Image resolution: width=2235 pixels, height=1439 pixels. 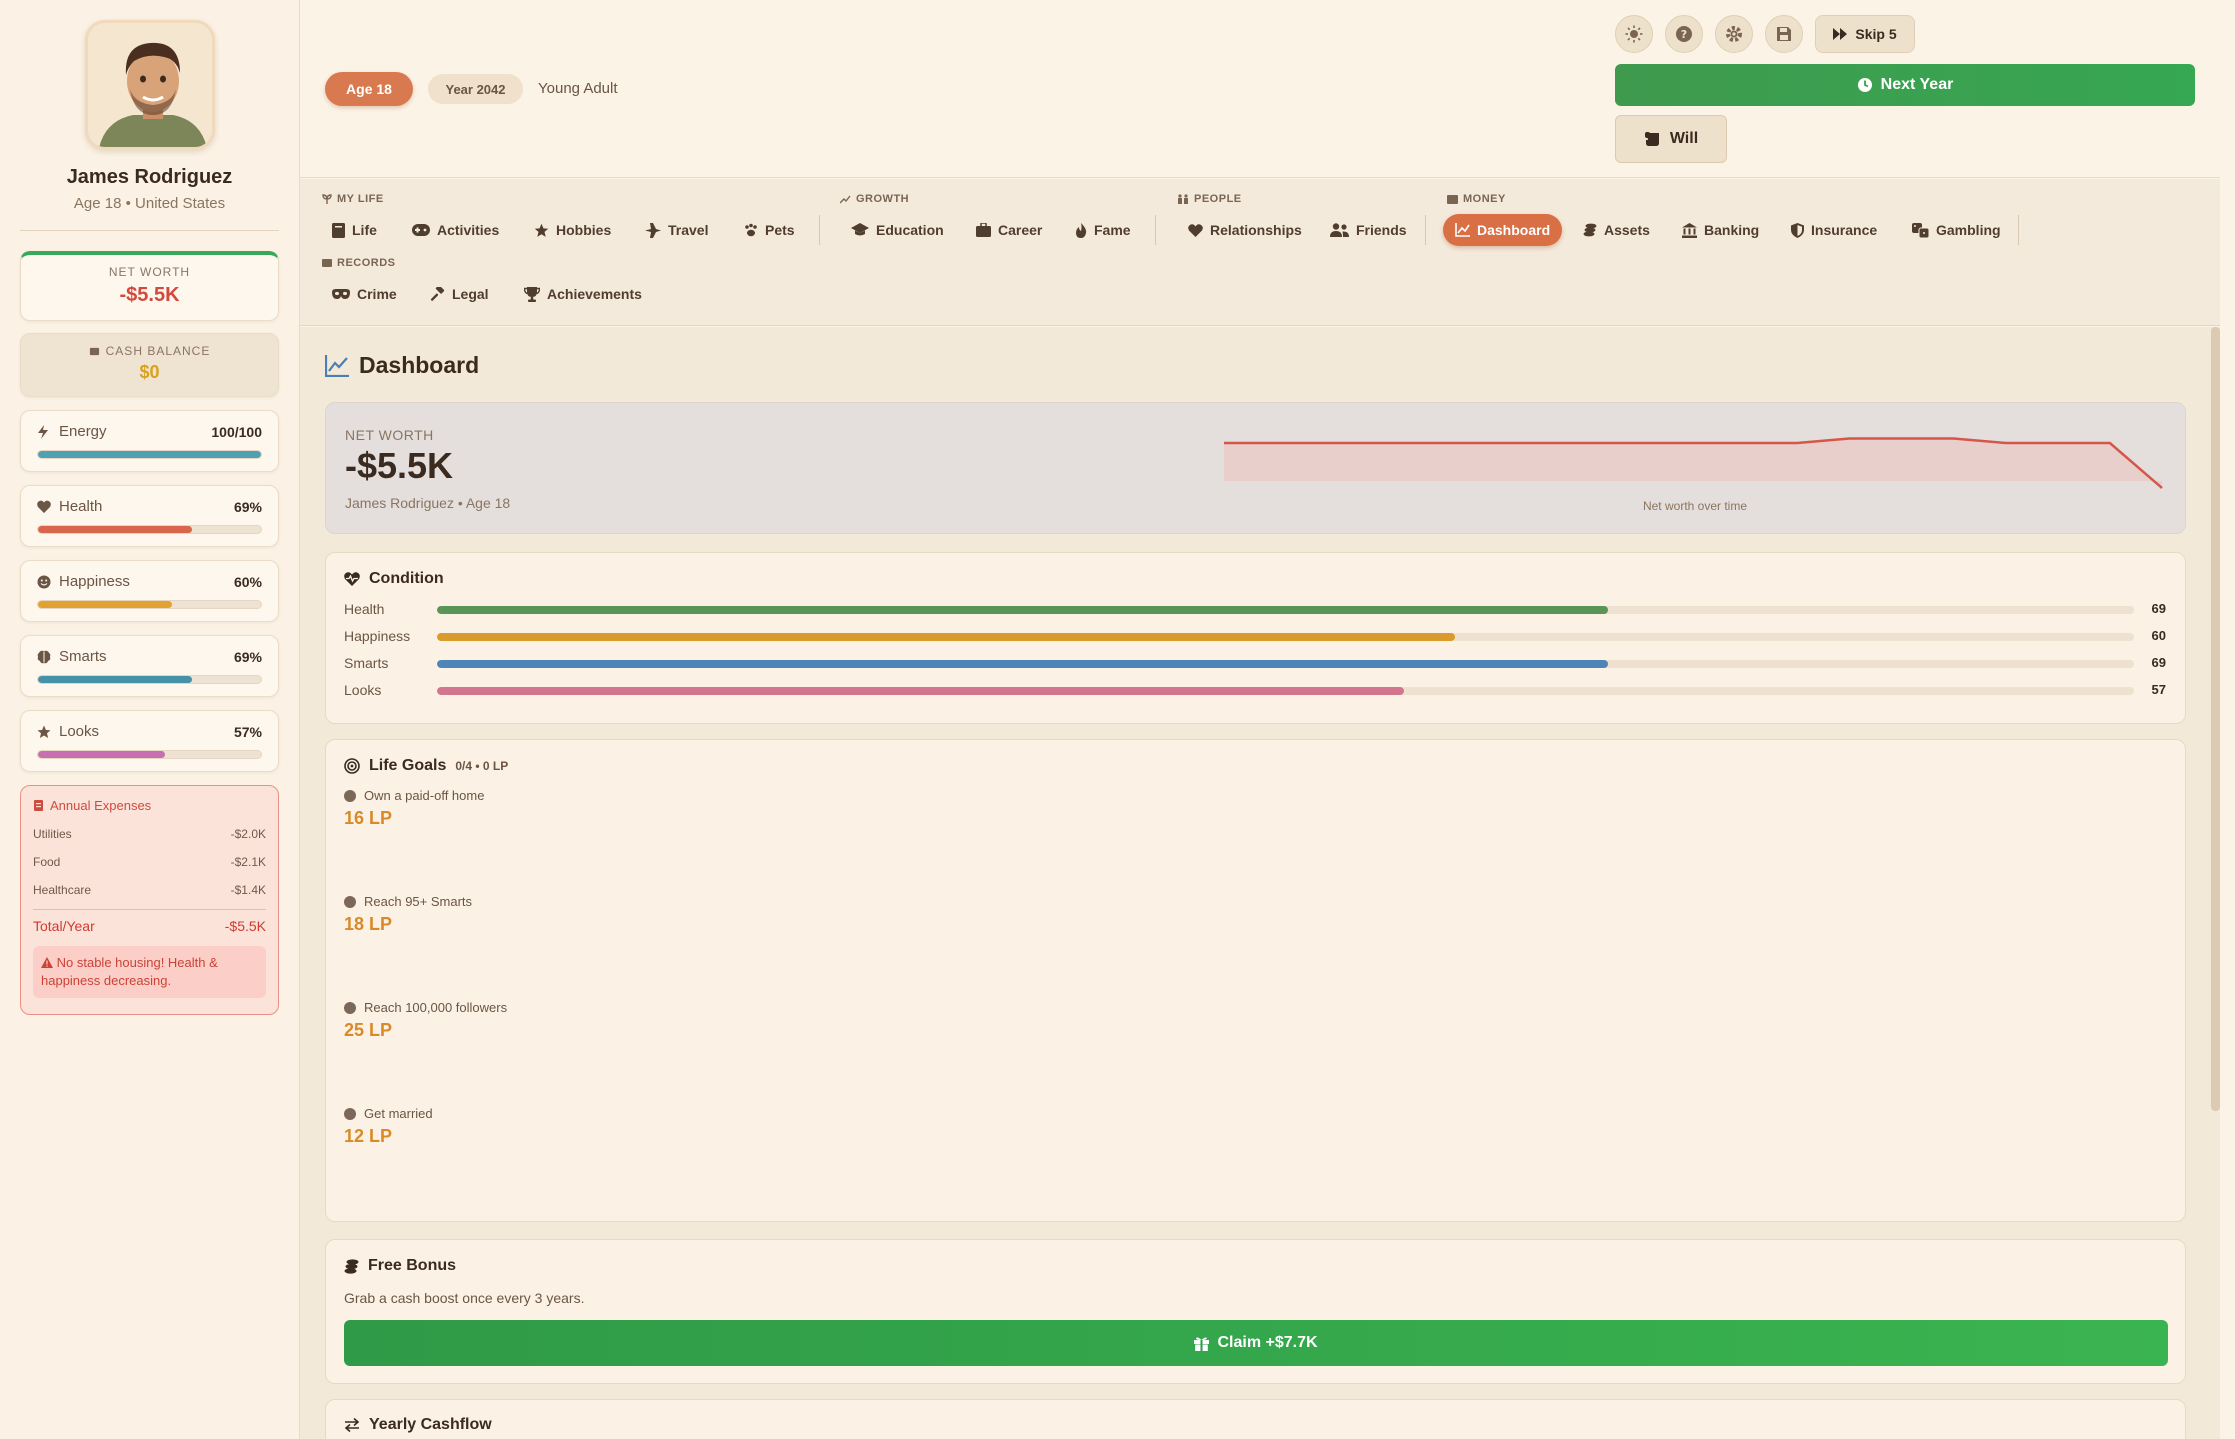 What do you see at coordinates (341, 294) in the screenshot?
I see `mask-icon` at bounding box center [341, 294].